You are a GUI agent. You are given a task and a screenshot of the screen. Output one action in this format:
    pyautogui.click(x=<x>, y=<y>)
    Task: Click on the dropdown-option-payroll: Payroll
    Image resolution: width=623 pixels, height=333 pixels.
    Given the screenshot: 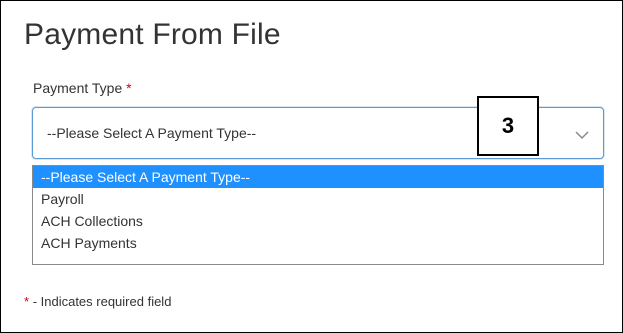 What is the action you would take?
    pyautogui.click(x=318, y=199)
    